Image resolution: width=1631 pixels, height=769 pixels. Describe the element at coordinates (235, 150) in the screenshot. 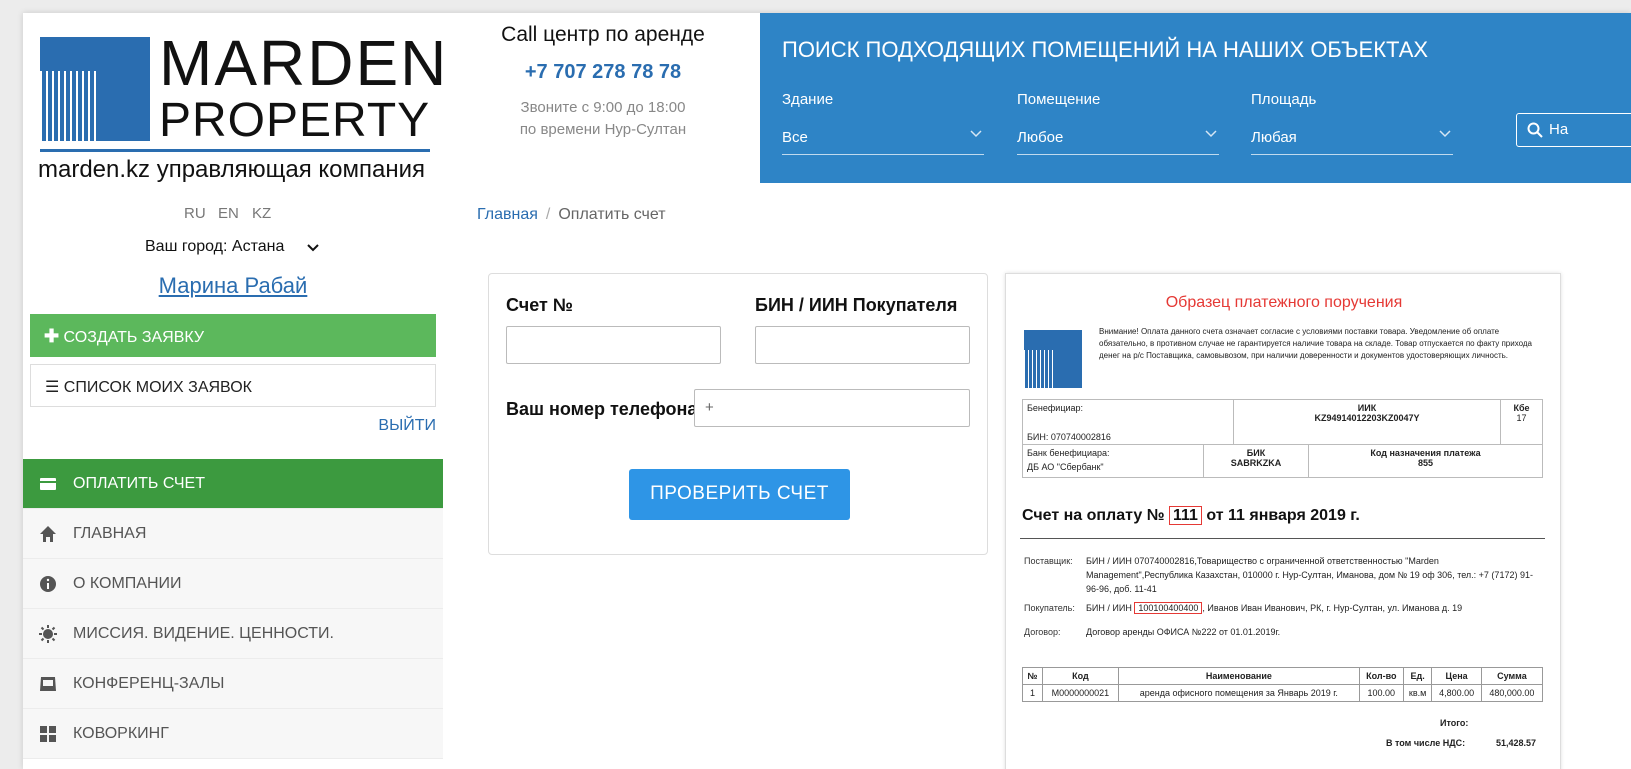

I see `logo-divider` at that location.